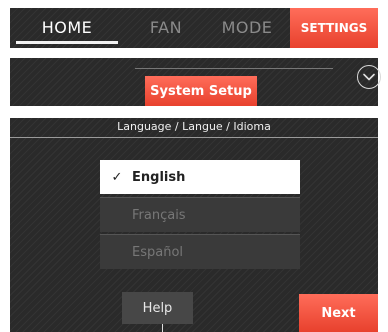  Describe the element at coordinates (201, 91) in the screenshot. I see `menu-item-system-setup: System Setup` at that location.